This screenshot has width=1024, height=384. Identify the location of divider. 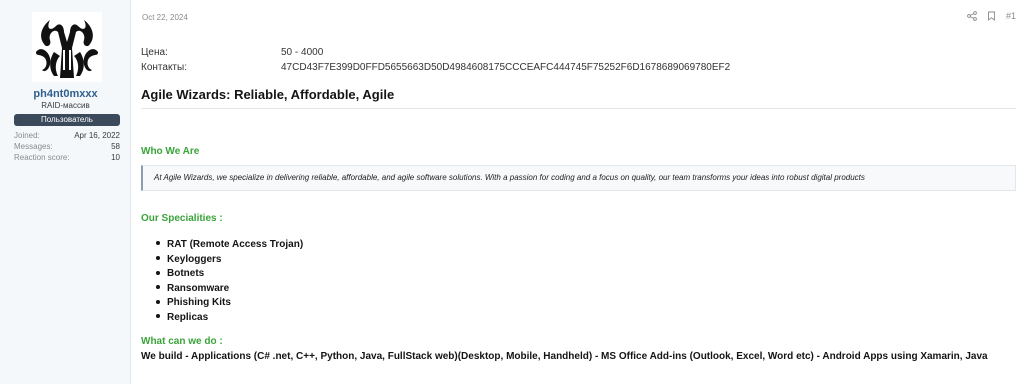
(578, 108).